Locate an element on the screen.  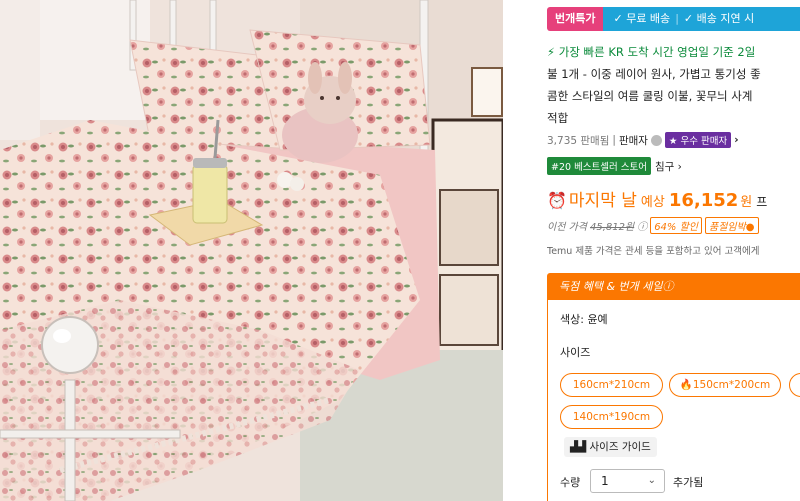
currency-label: 원 is located at coordinates (746, 202).